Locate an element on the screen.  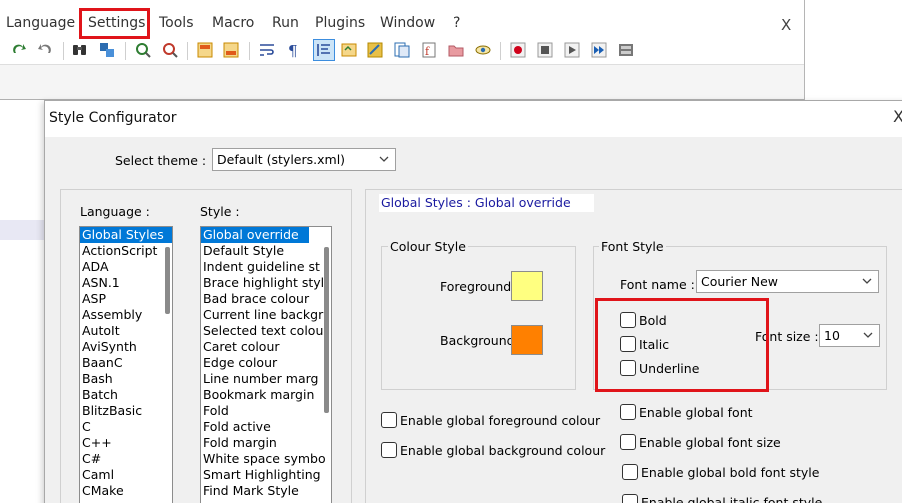
word-wrap-icon is located at coordinates (267, 50).